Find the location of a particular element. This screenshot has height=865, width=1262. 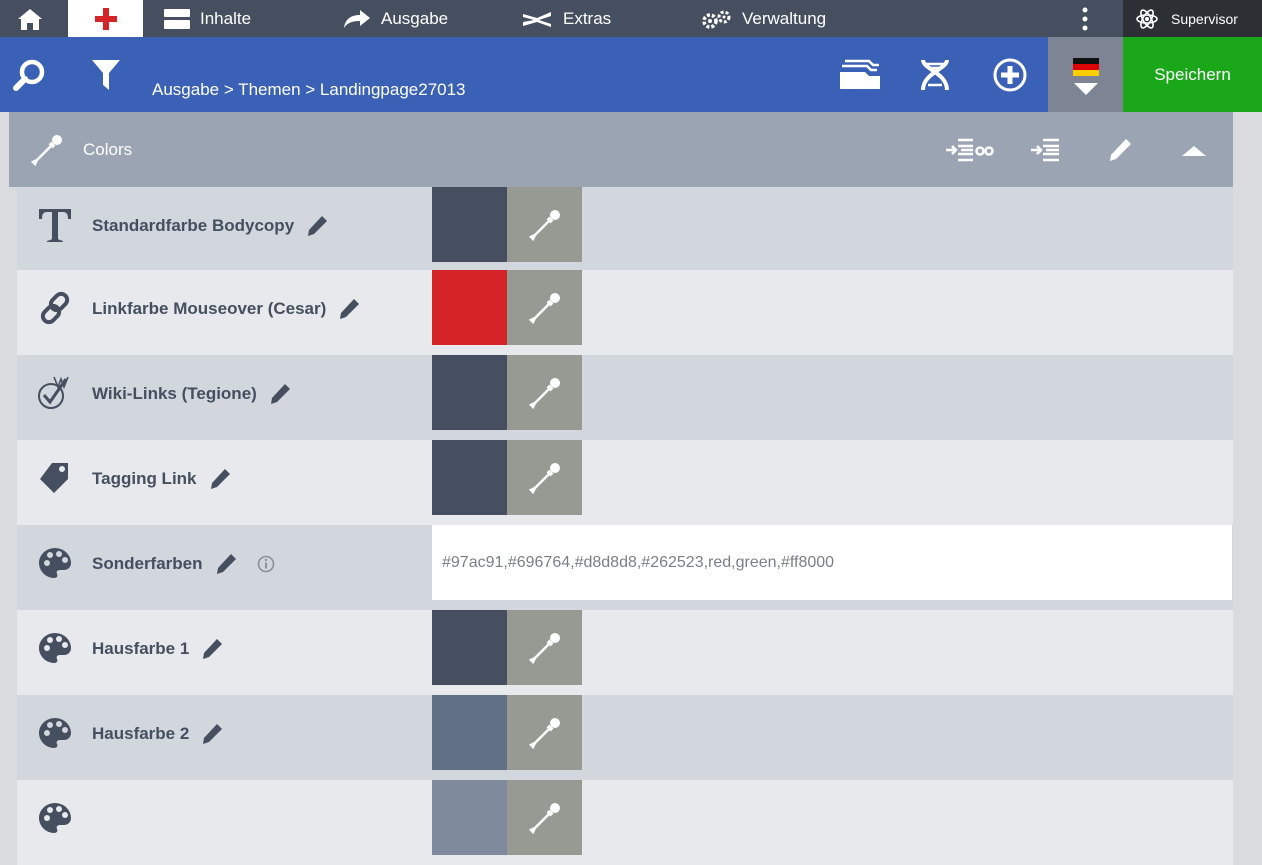

indent-link-button is located at coordinates (970, 149).